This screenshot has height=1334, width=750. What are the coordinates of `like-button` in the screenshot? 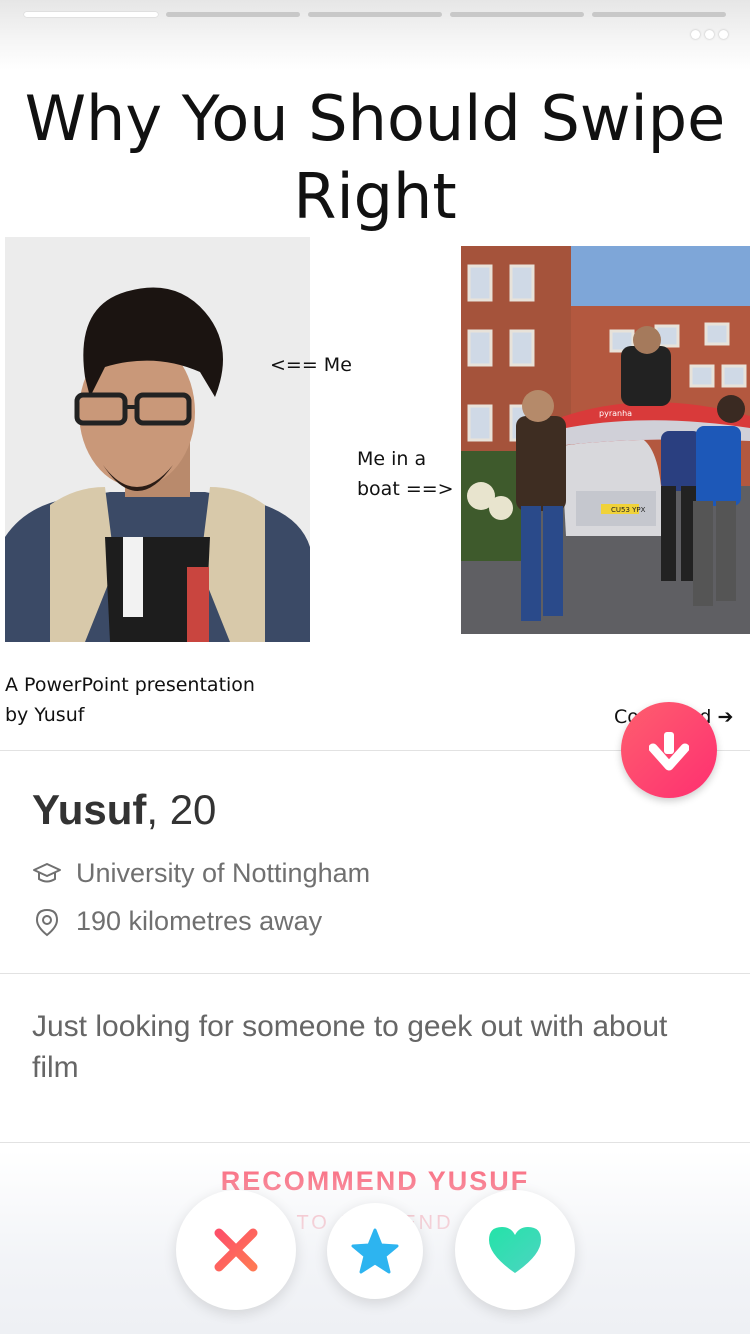 It's located at (515, 1250).